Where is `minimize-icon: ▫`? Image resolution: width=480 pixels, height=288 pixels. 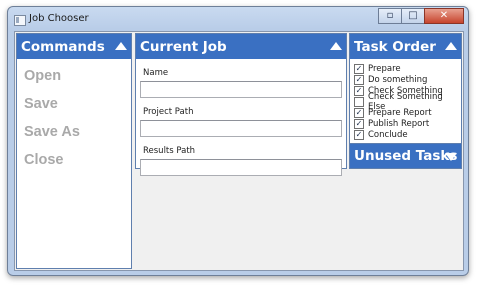 minimize-icon: ▫ is located at coordinates (390, 15).